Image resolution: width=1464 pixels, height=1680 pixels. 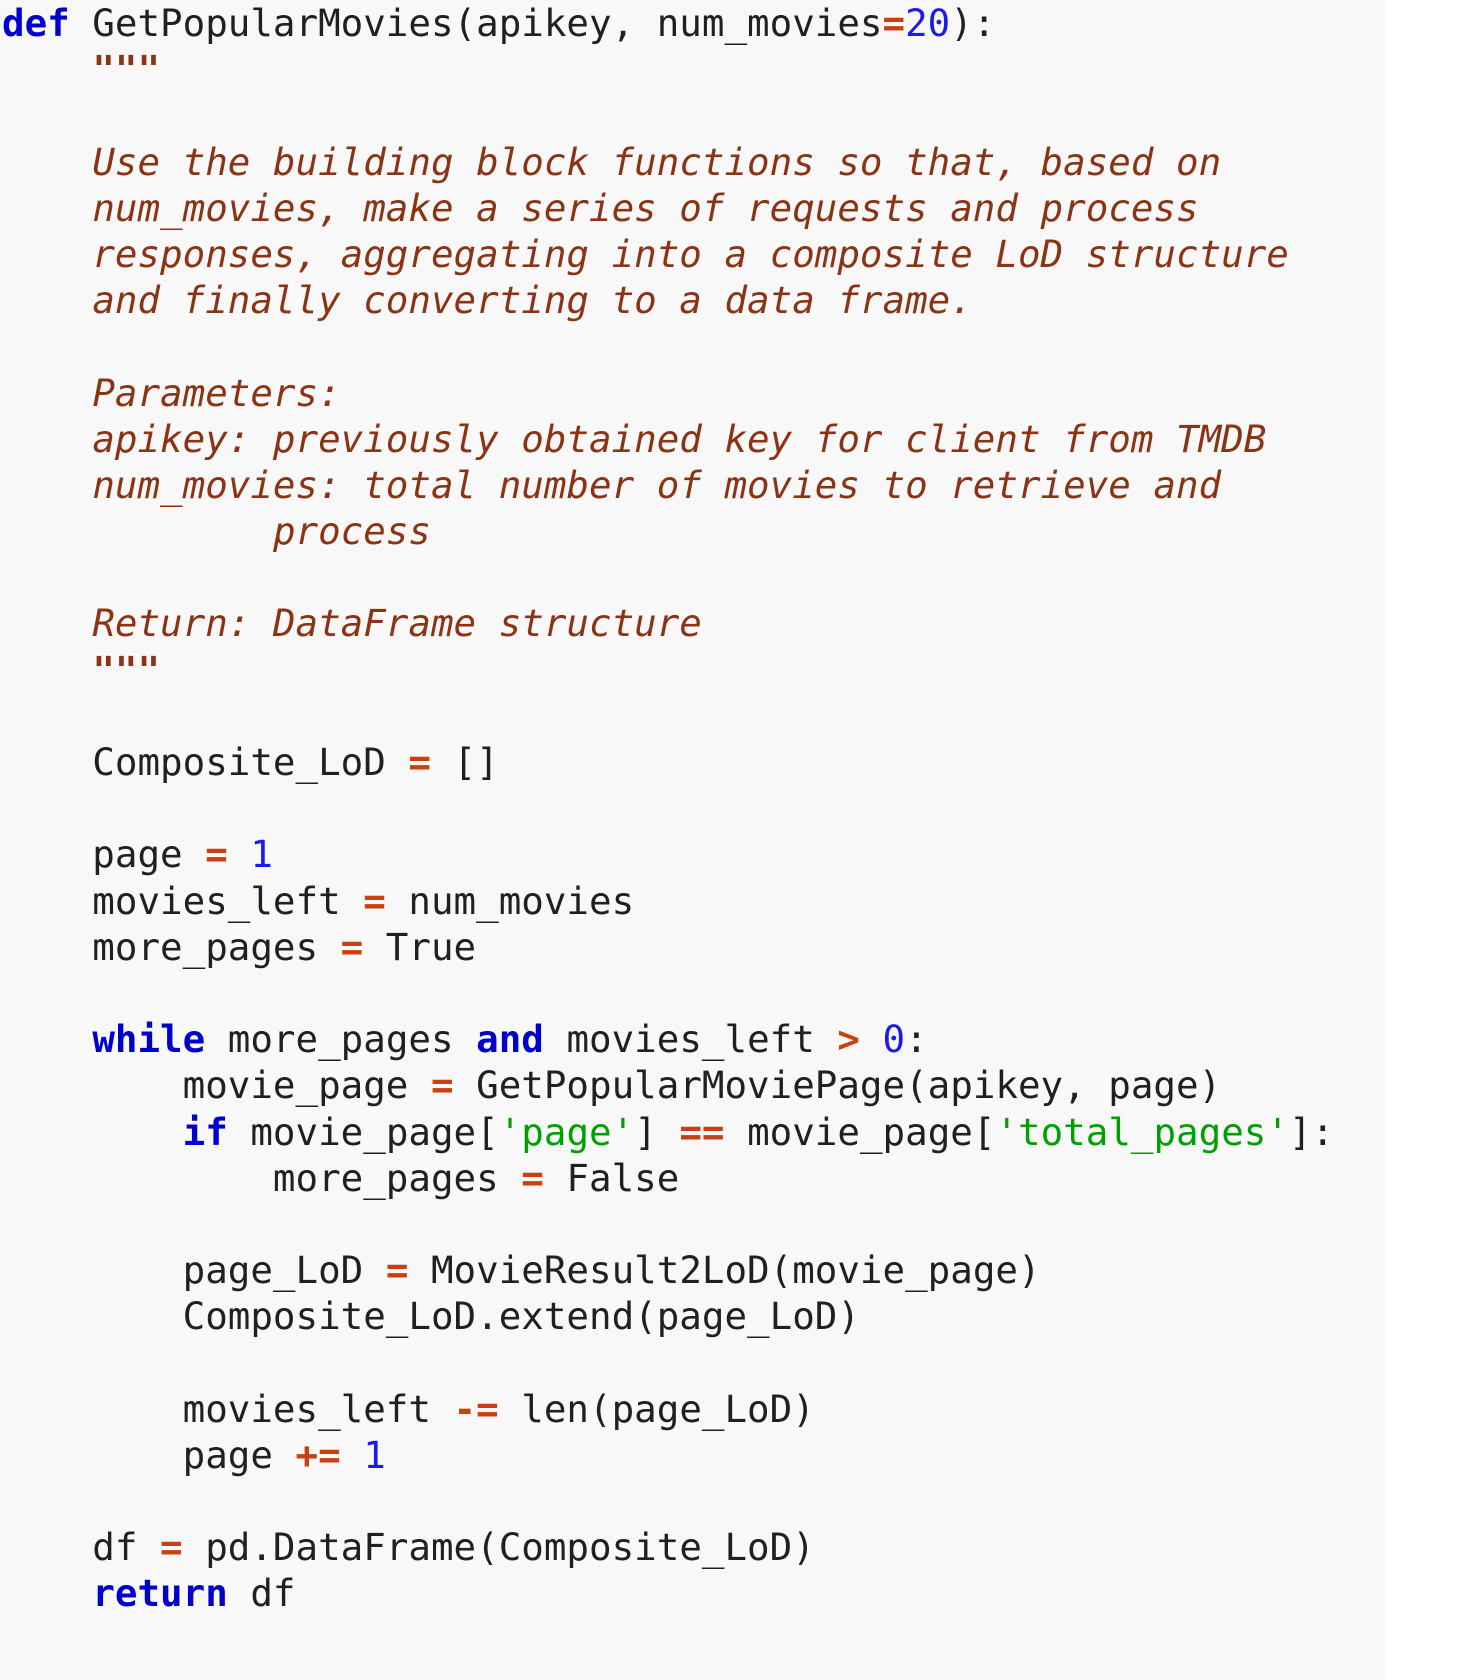 I want to click on token-doc: Parameters:, so click(x=216, y=392).